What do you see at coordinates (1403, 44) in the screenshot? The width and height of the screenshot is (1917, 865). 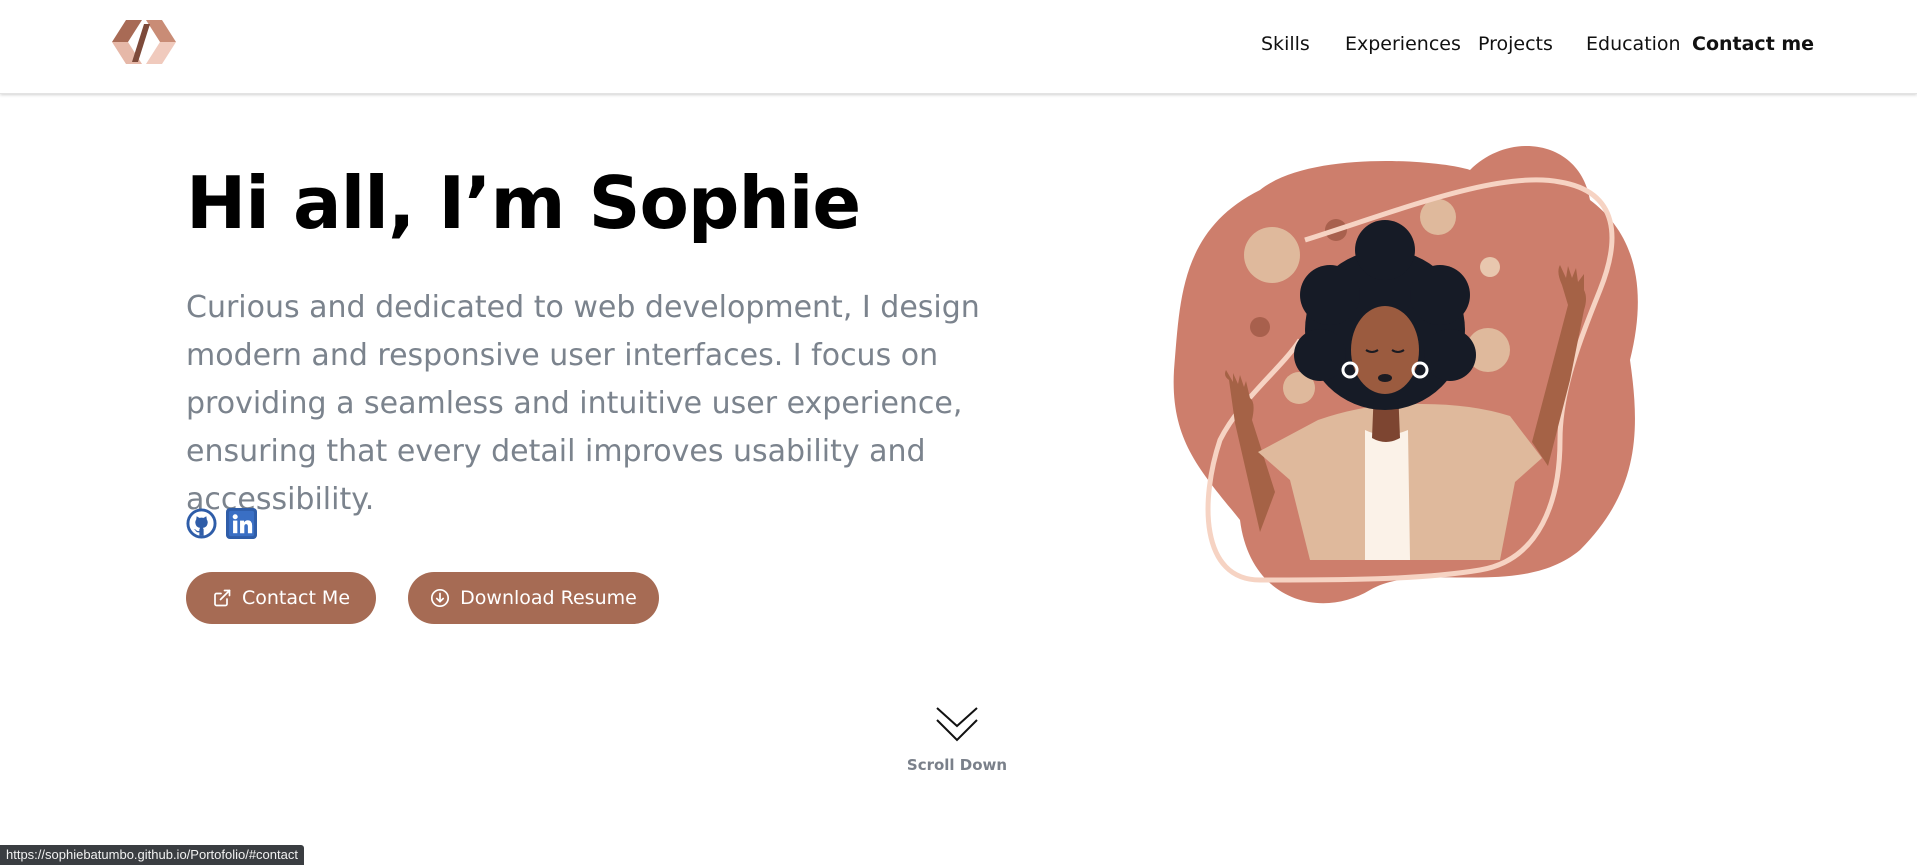 I see `nav-item-experiences: Experiences` at bounding box center [1403, 44].